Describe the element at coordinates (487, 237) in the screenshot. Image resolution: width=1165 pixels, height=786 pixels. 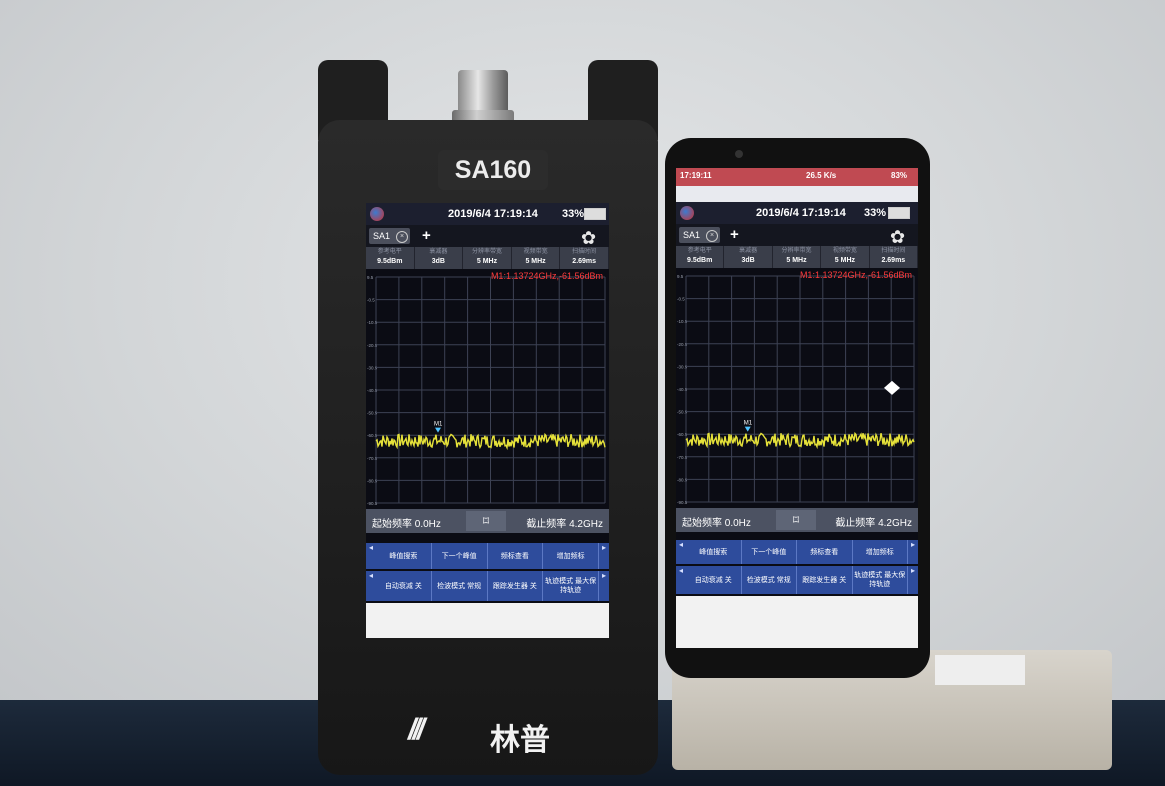
I see `tab-bar: SA1 × + ✿` at that location.